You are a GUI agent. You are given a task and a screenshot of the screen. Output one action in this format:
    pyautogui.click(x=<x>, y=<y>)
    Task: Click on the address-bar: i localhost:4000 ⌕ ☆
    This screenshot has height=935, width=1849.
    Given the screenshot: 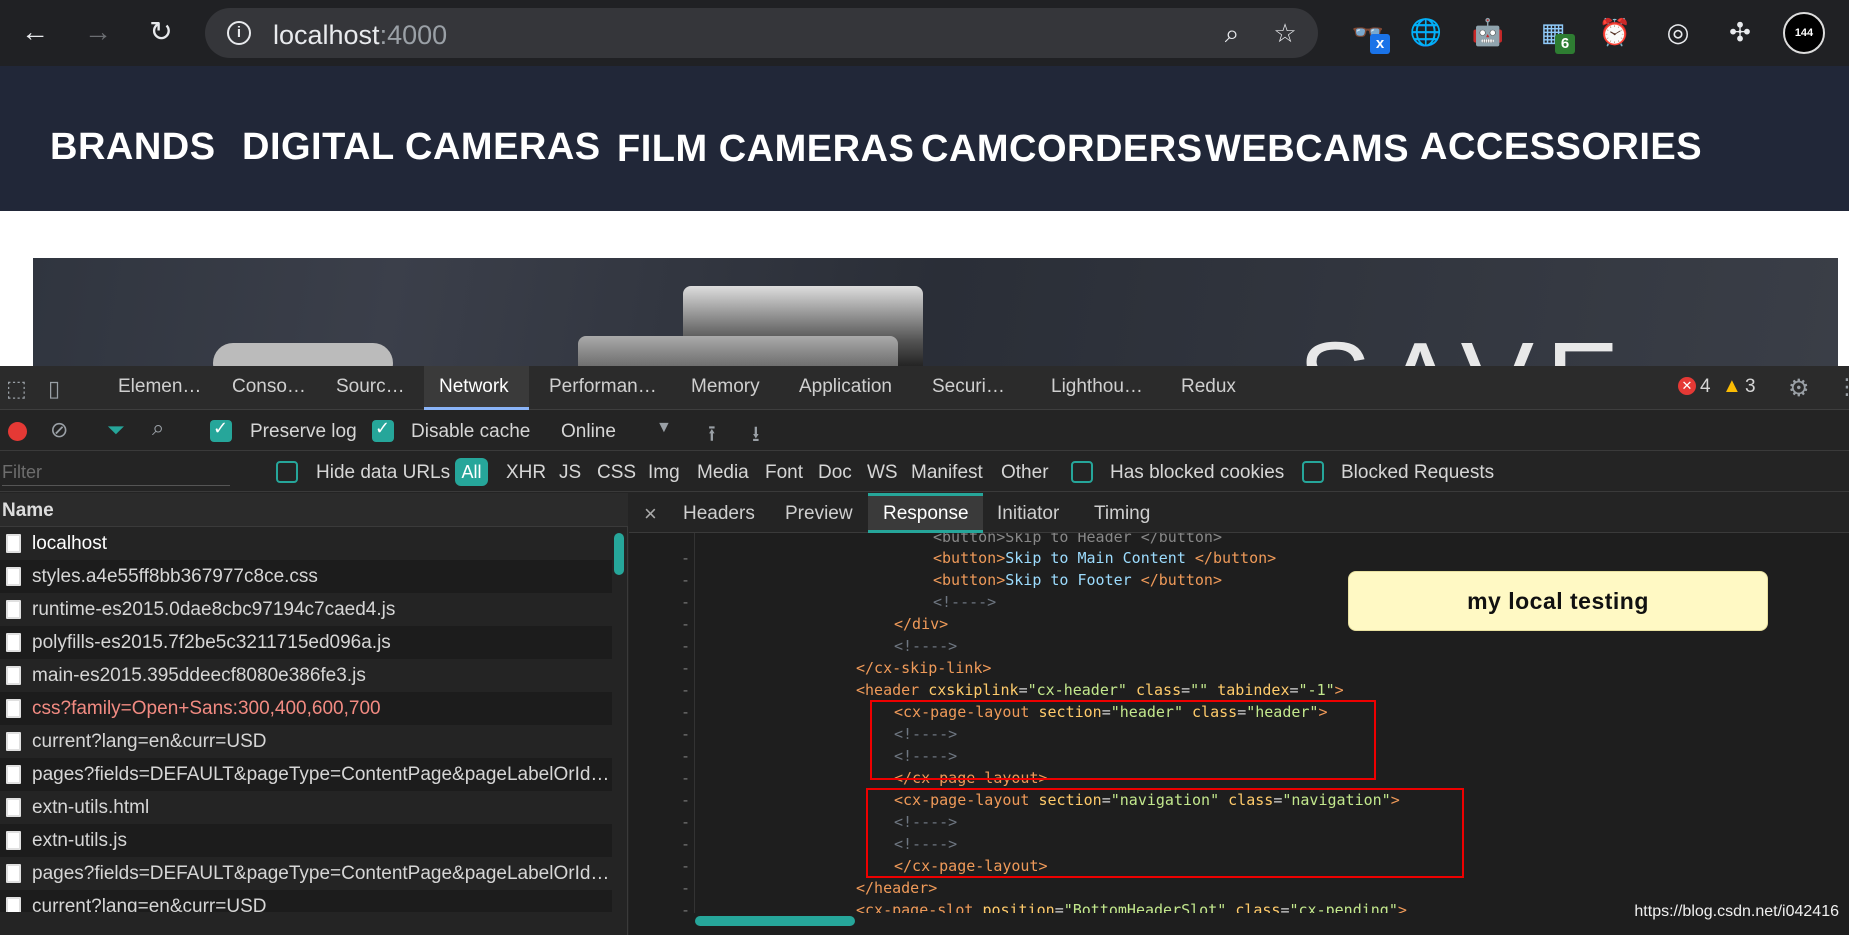 What is the action you would take?
    pyautogui.click(x=761, y=33)
    